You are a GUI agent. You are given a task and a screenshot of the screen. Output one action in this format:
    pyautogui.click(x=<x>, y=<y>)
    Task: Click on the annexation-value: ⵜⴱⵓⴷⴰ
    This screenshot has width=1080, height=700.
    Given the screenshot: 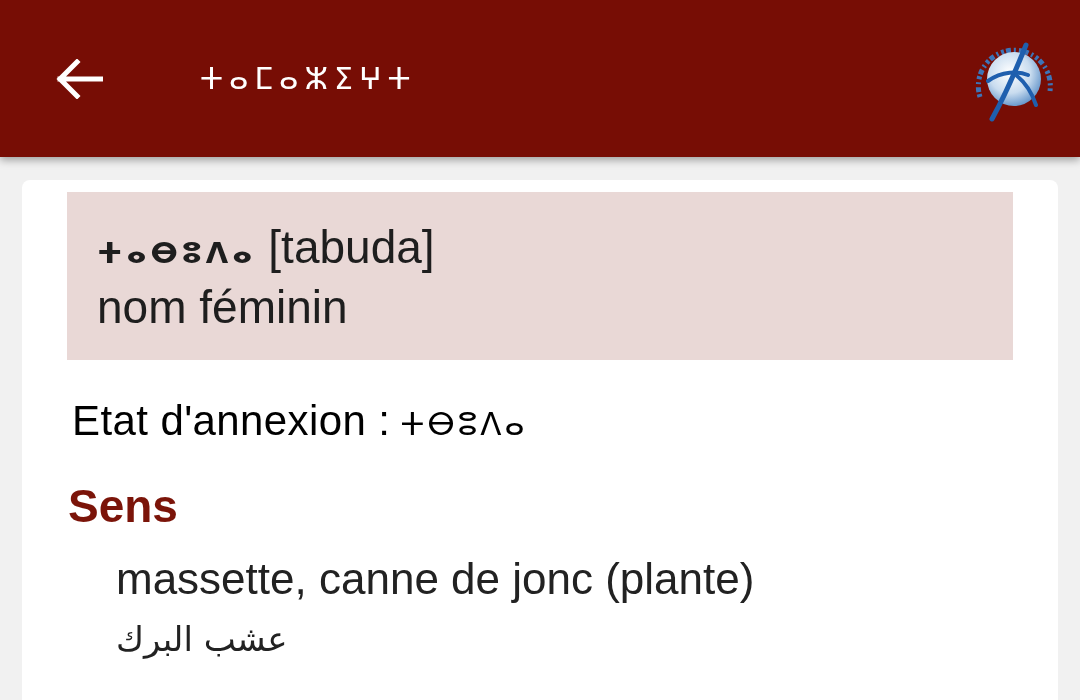 What is the action you would take?
    pyautogui.click(x=464, y=424)
    